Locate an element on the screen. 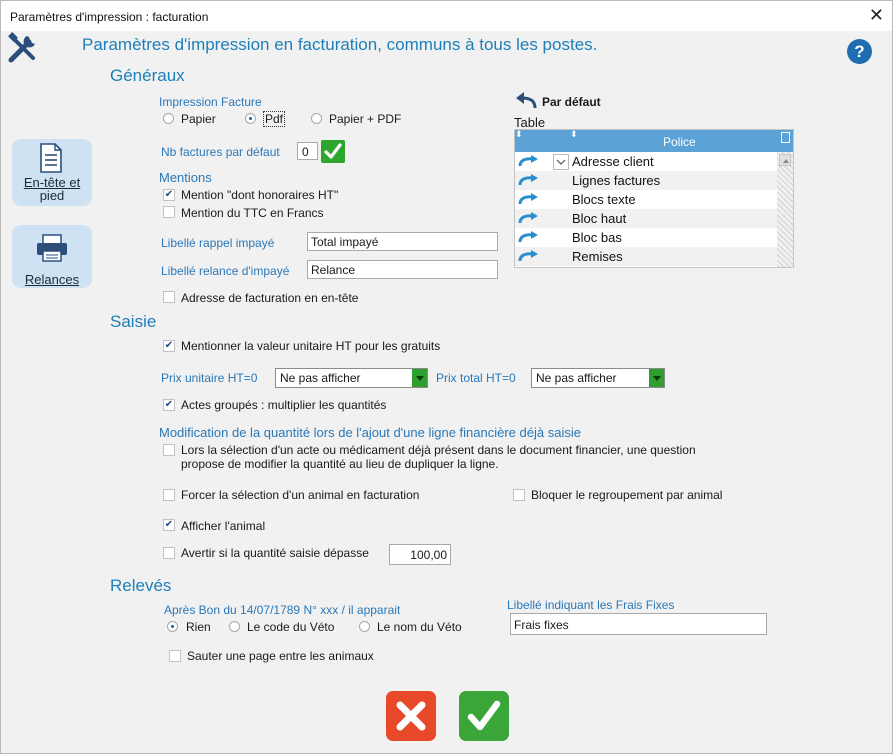  adresse-entete-checkbox is located at coordinates (169, 297).